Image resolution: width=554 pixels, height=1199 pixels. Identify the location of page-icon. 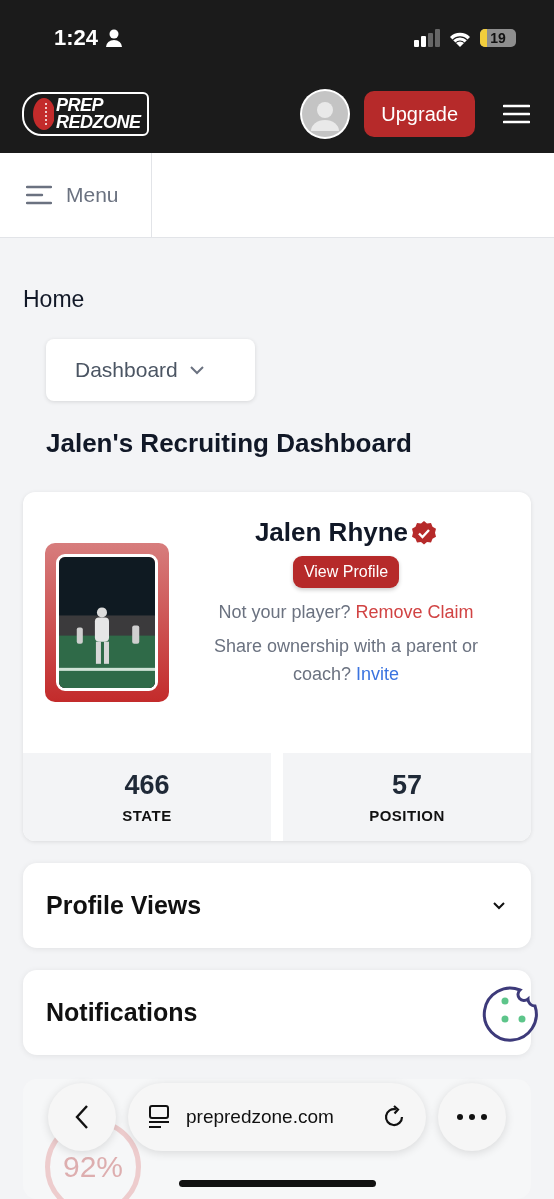
(159, 1117).